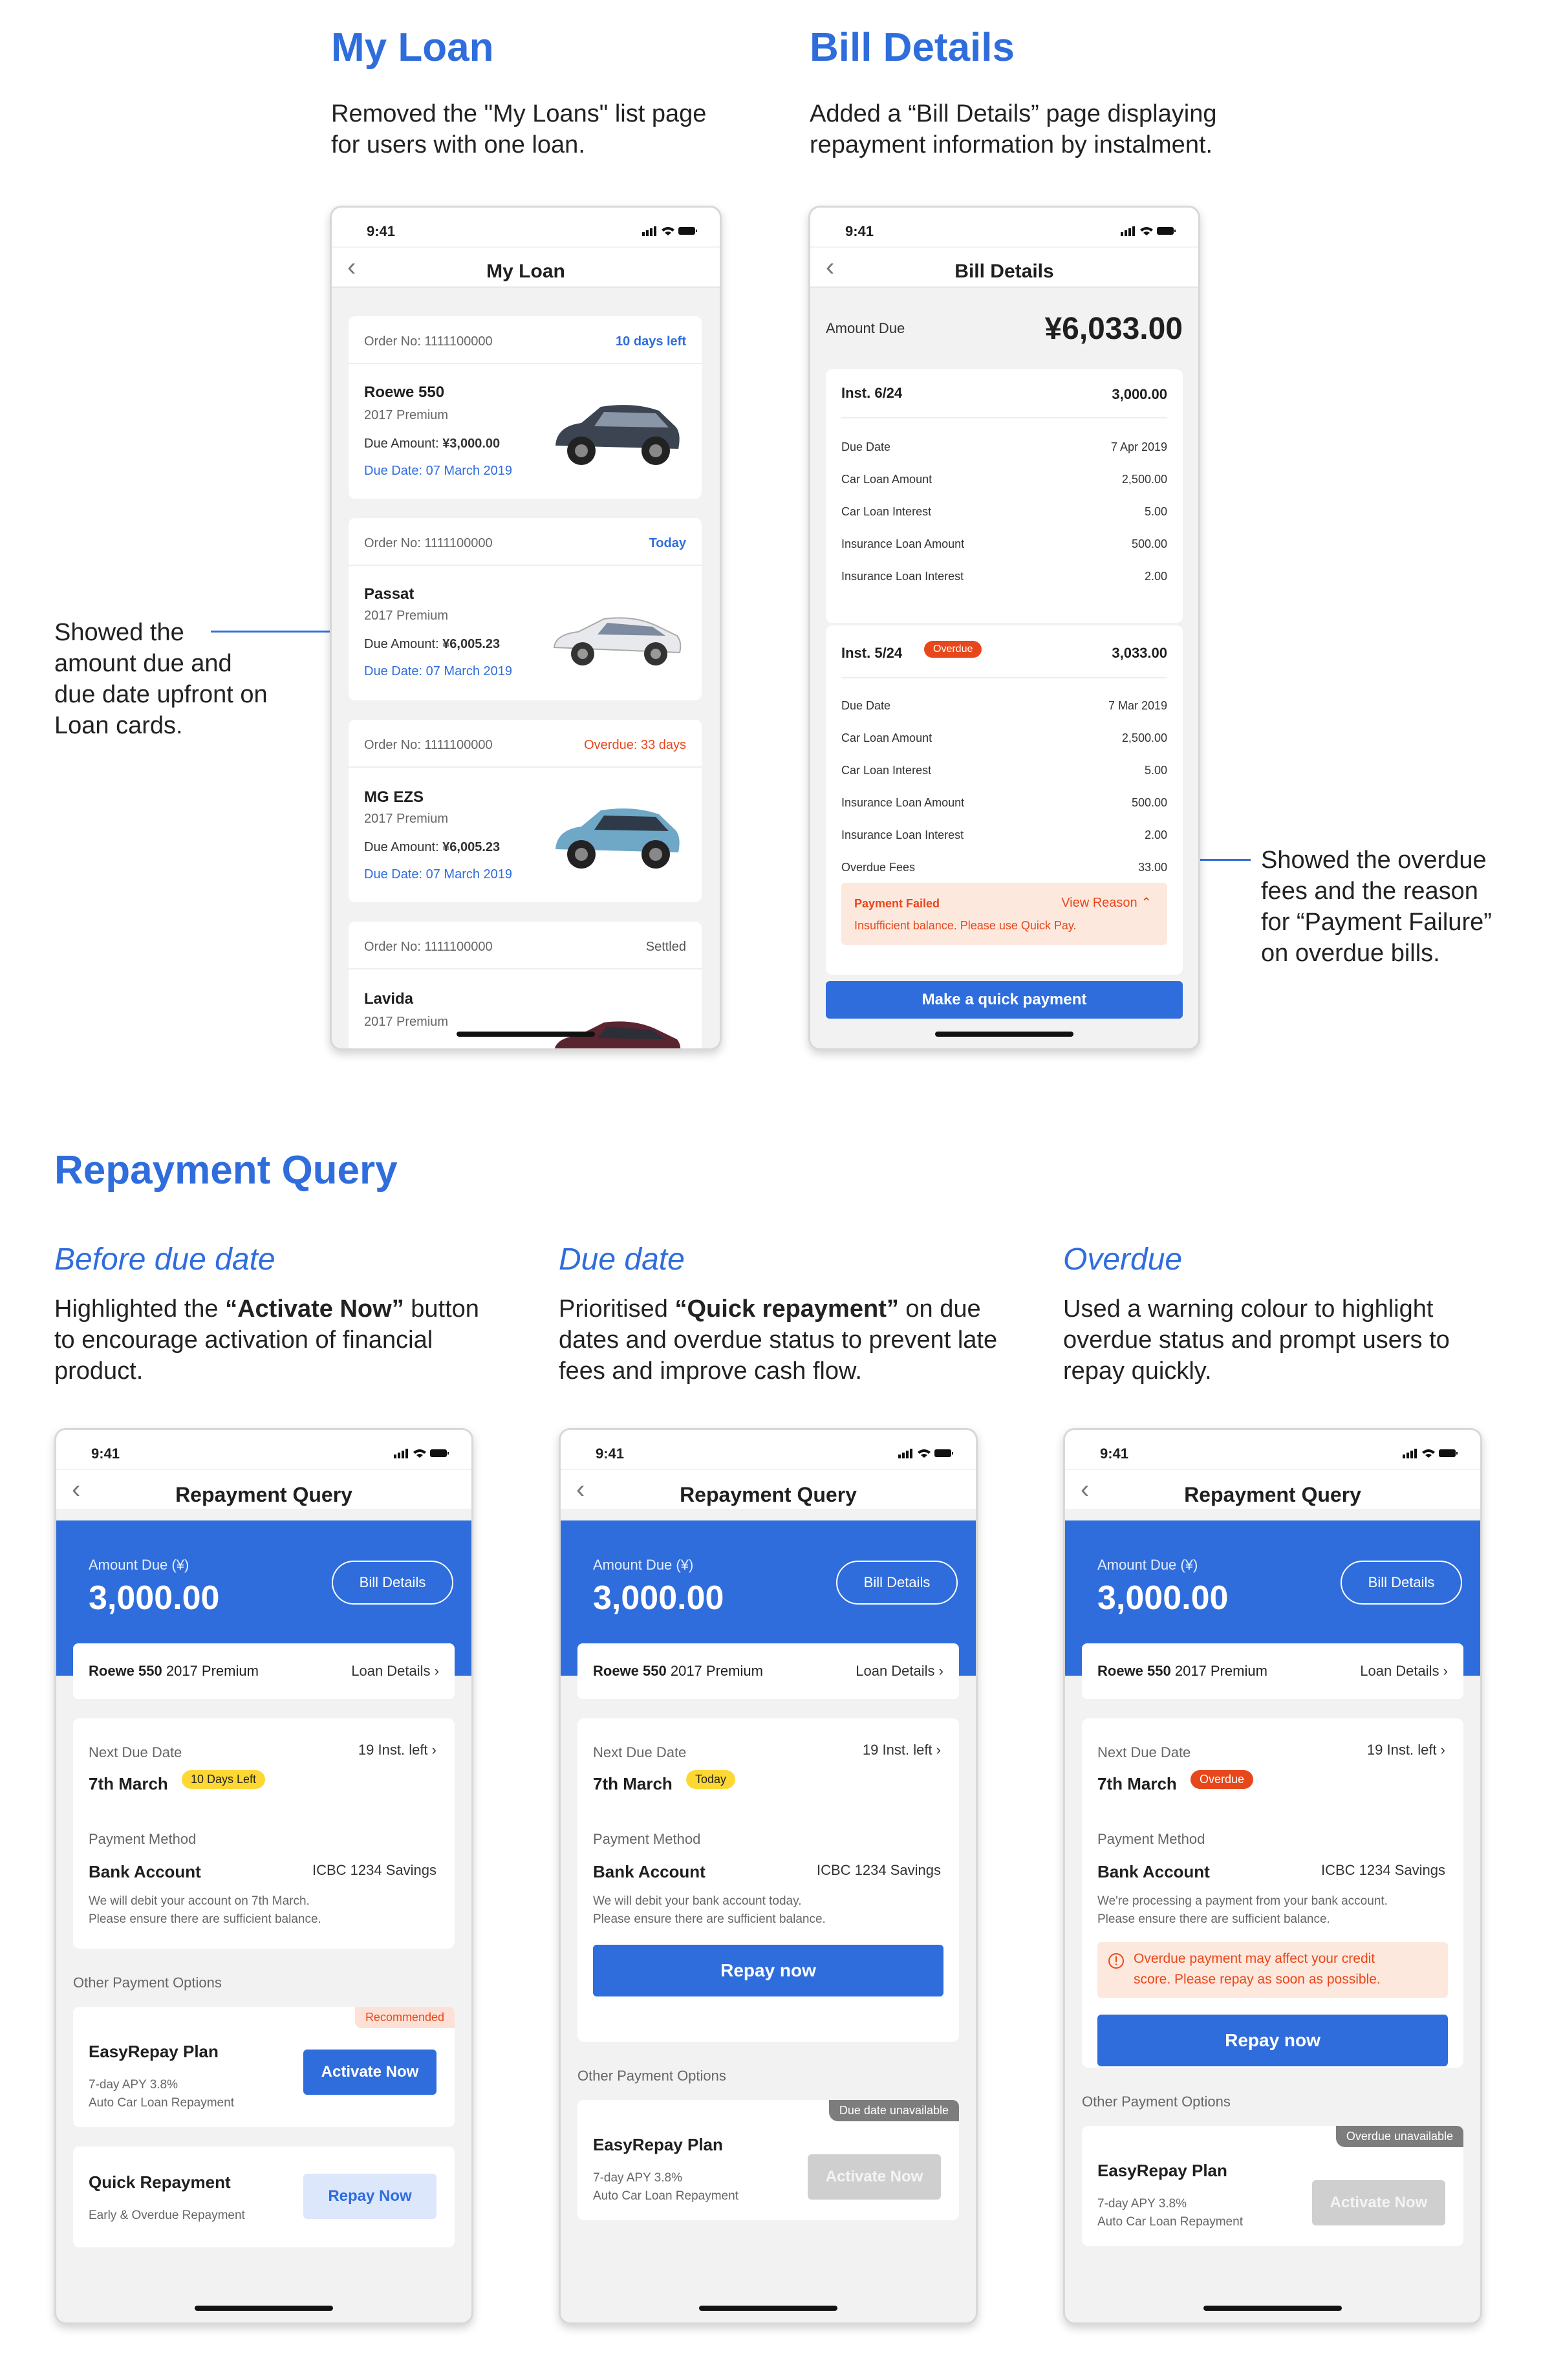 This screenshot has width=1552, height=2380. I want to click on loan-status: Settled, so click(665, 947).